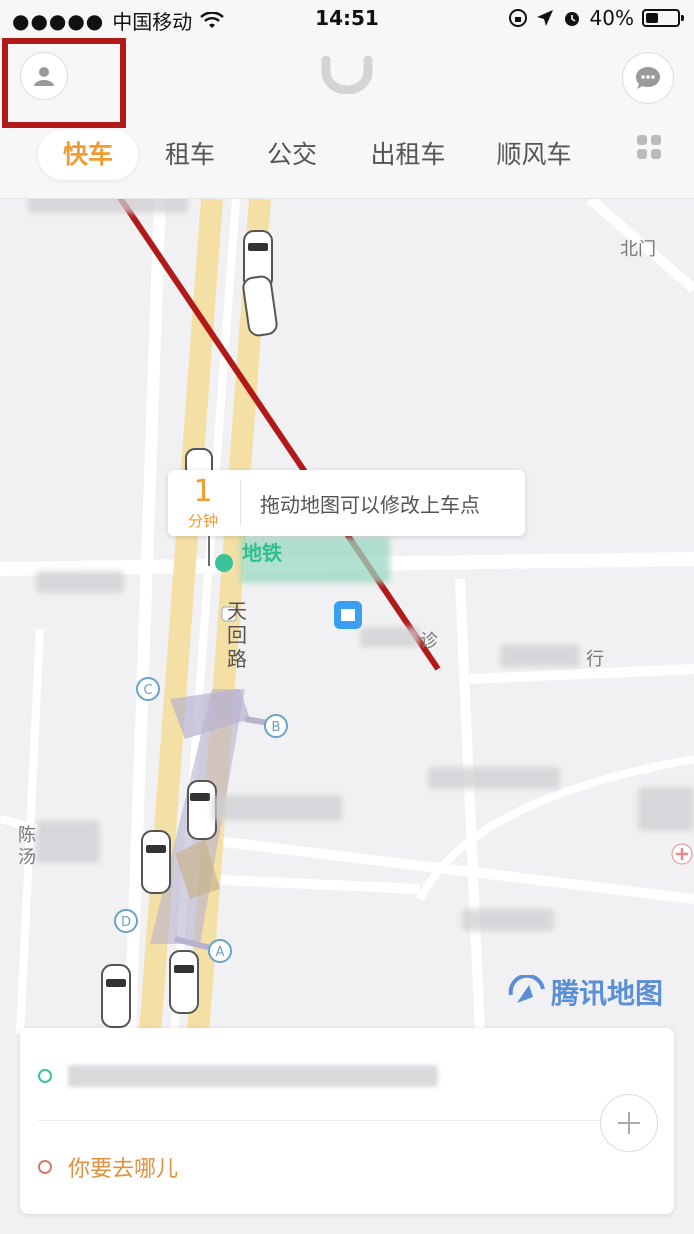 The image size is (694, 1234). Describe the element at coordinates (262, 553) in the screenshot. I see `poi-label: 地铁` at that location.